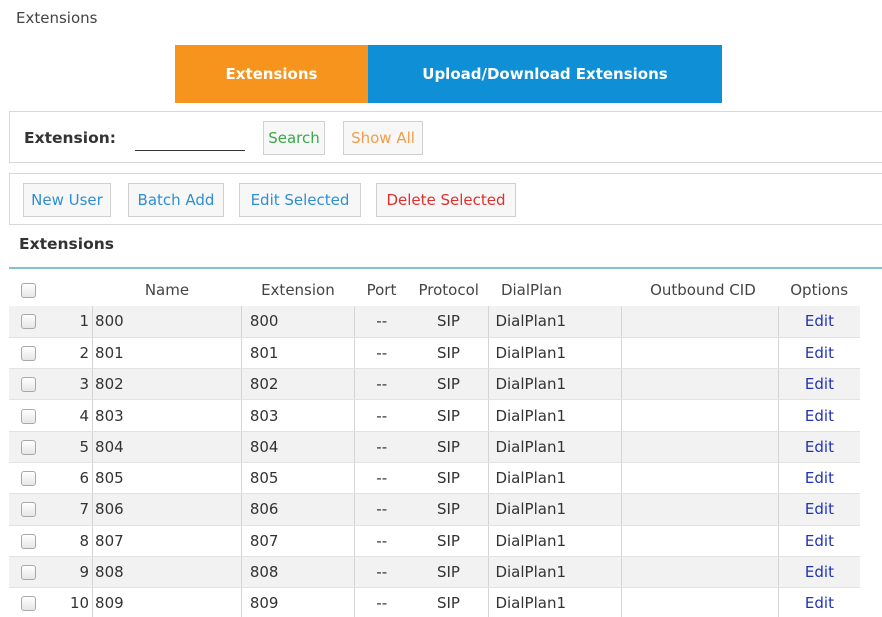  I want to click on table-row: 9 808 808 -- SIP DialPlan1 Edit, so click(434, 572).